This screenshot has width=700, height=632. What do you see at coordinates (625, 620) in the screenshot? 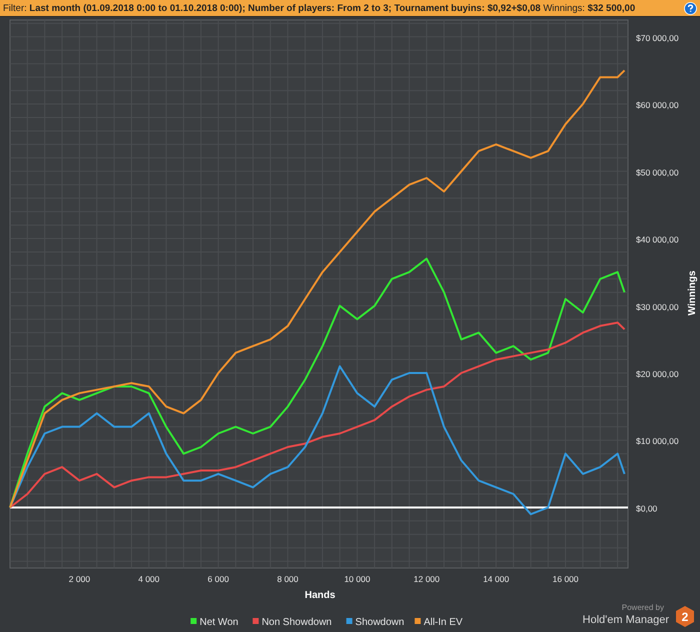
I see `product-name: Hold'em Manager` at bounding box center [625, 620].